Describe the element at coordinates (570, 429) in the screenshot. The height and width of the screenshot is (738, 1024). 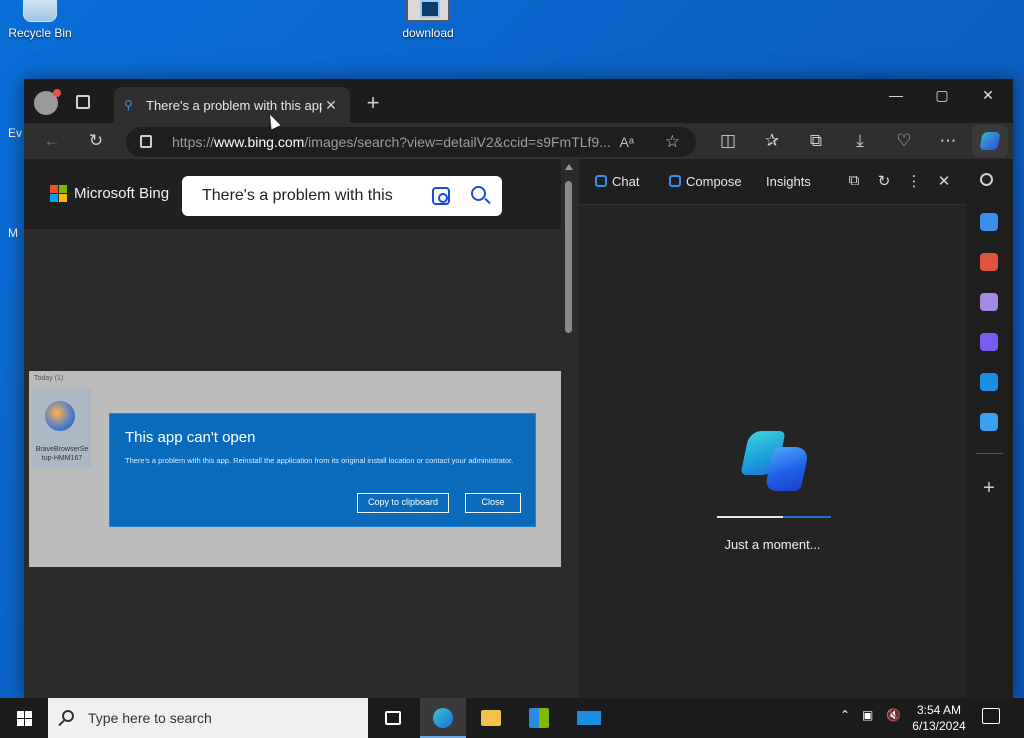
I see `page-scrollbar` at that location.